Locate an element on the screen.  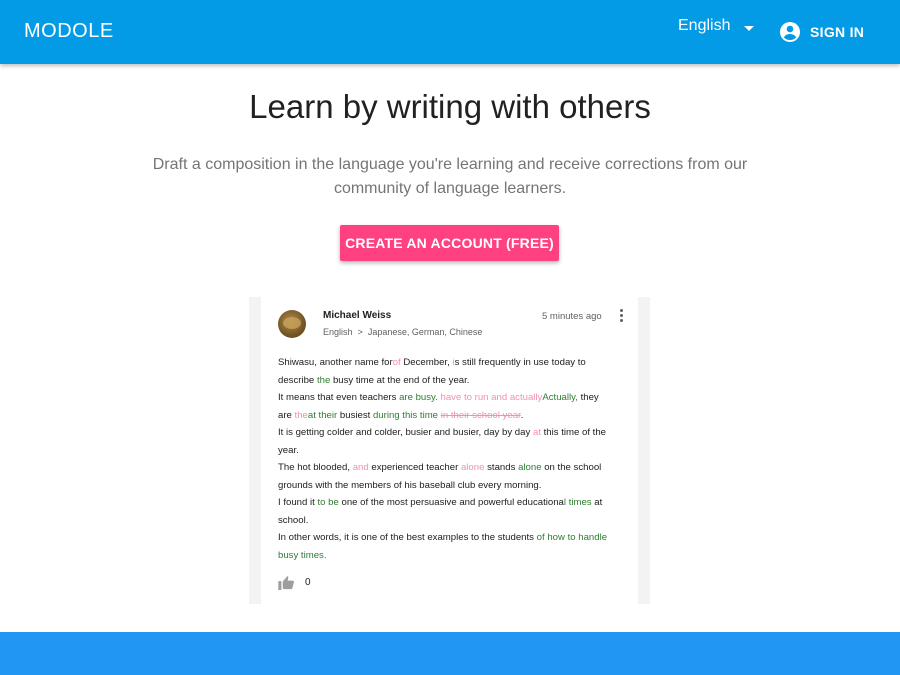
post-line: busy times. is located at coordinates (450, 556).